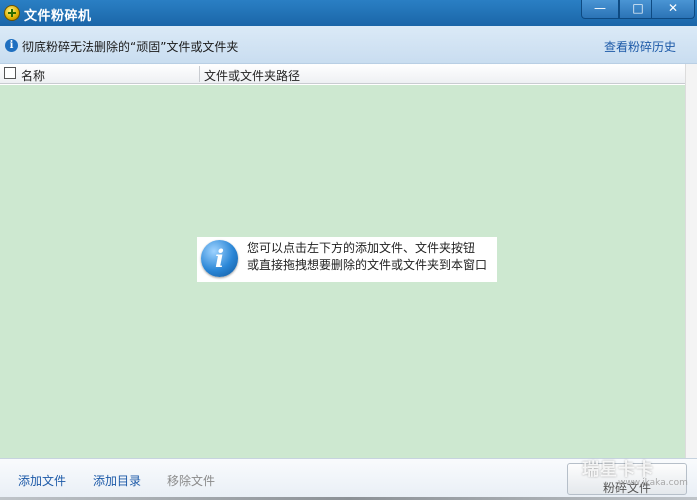  Describe the element at coordinates (691, 261) in the screenshot. I see `vertical-scrollbar` at that location.